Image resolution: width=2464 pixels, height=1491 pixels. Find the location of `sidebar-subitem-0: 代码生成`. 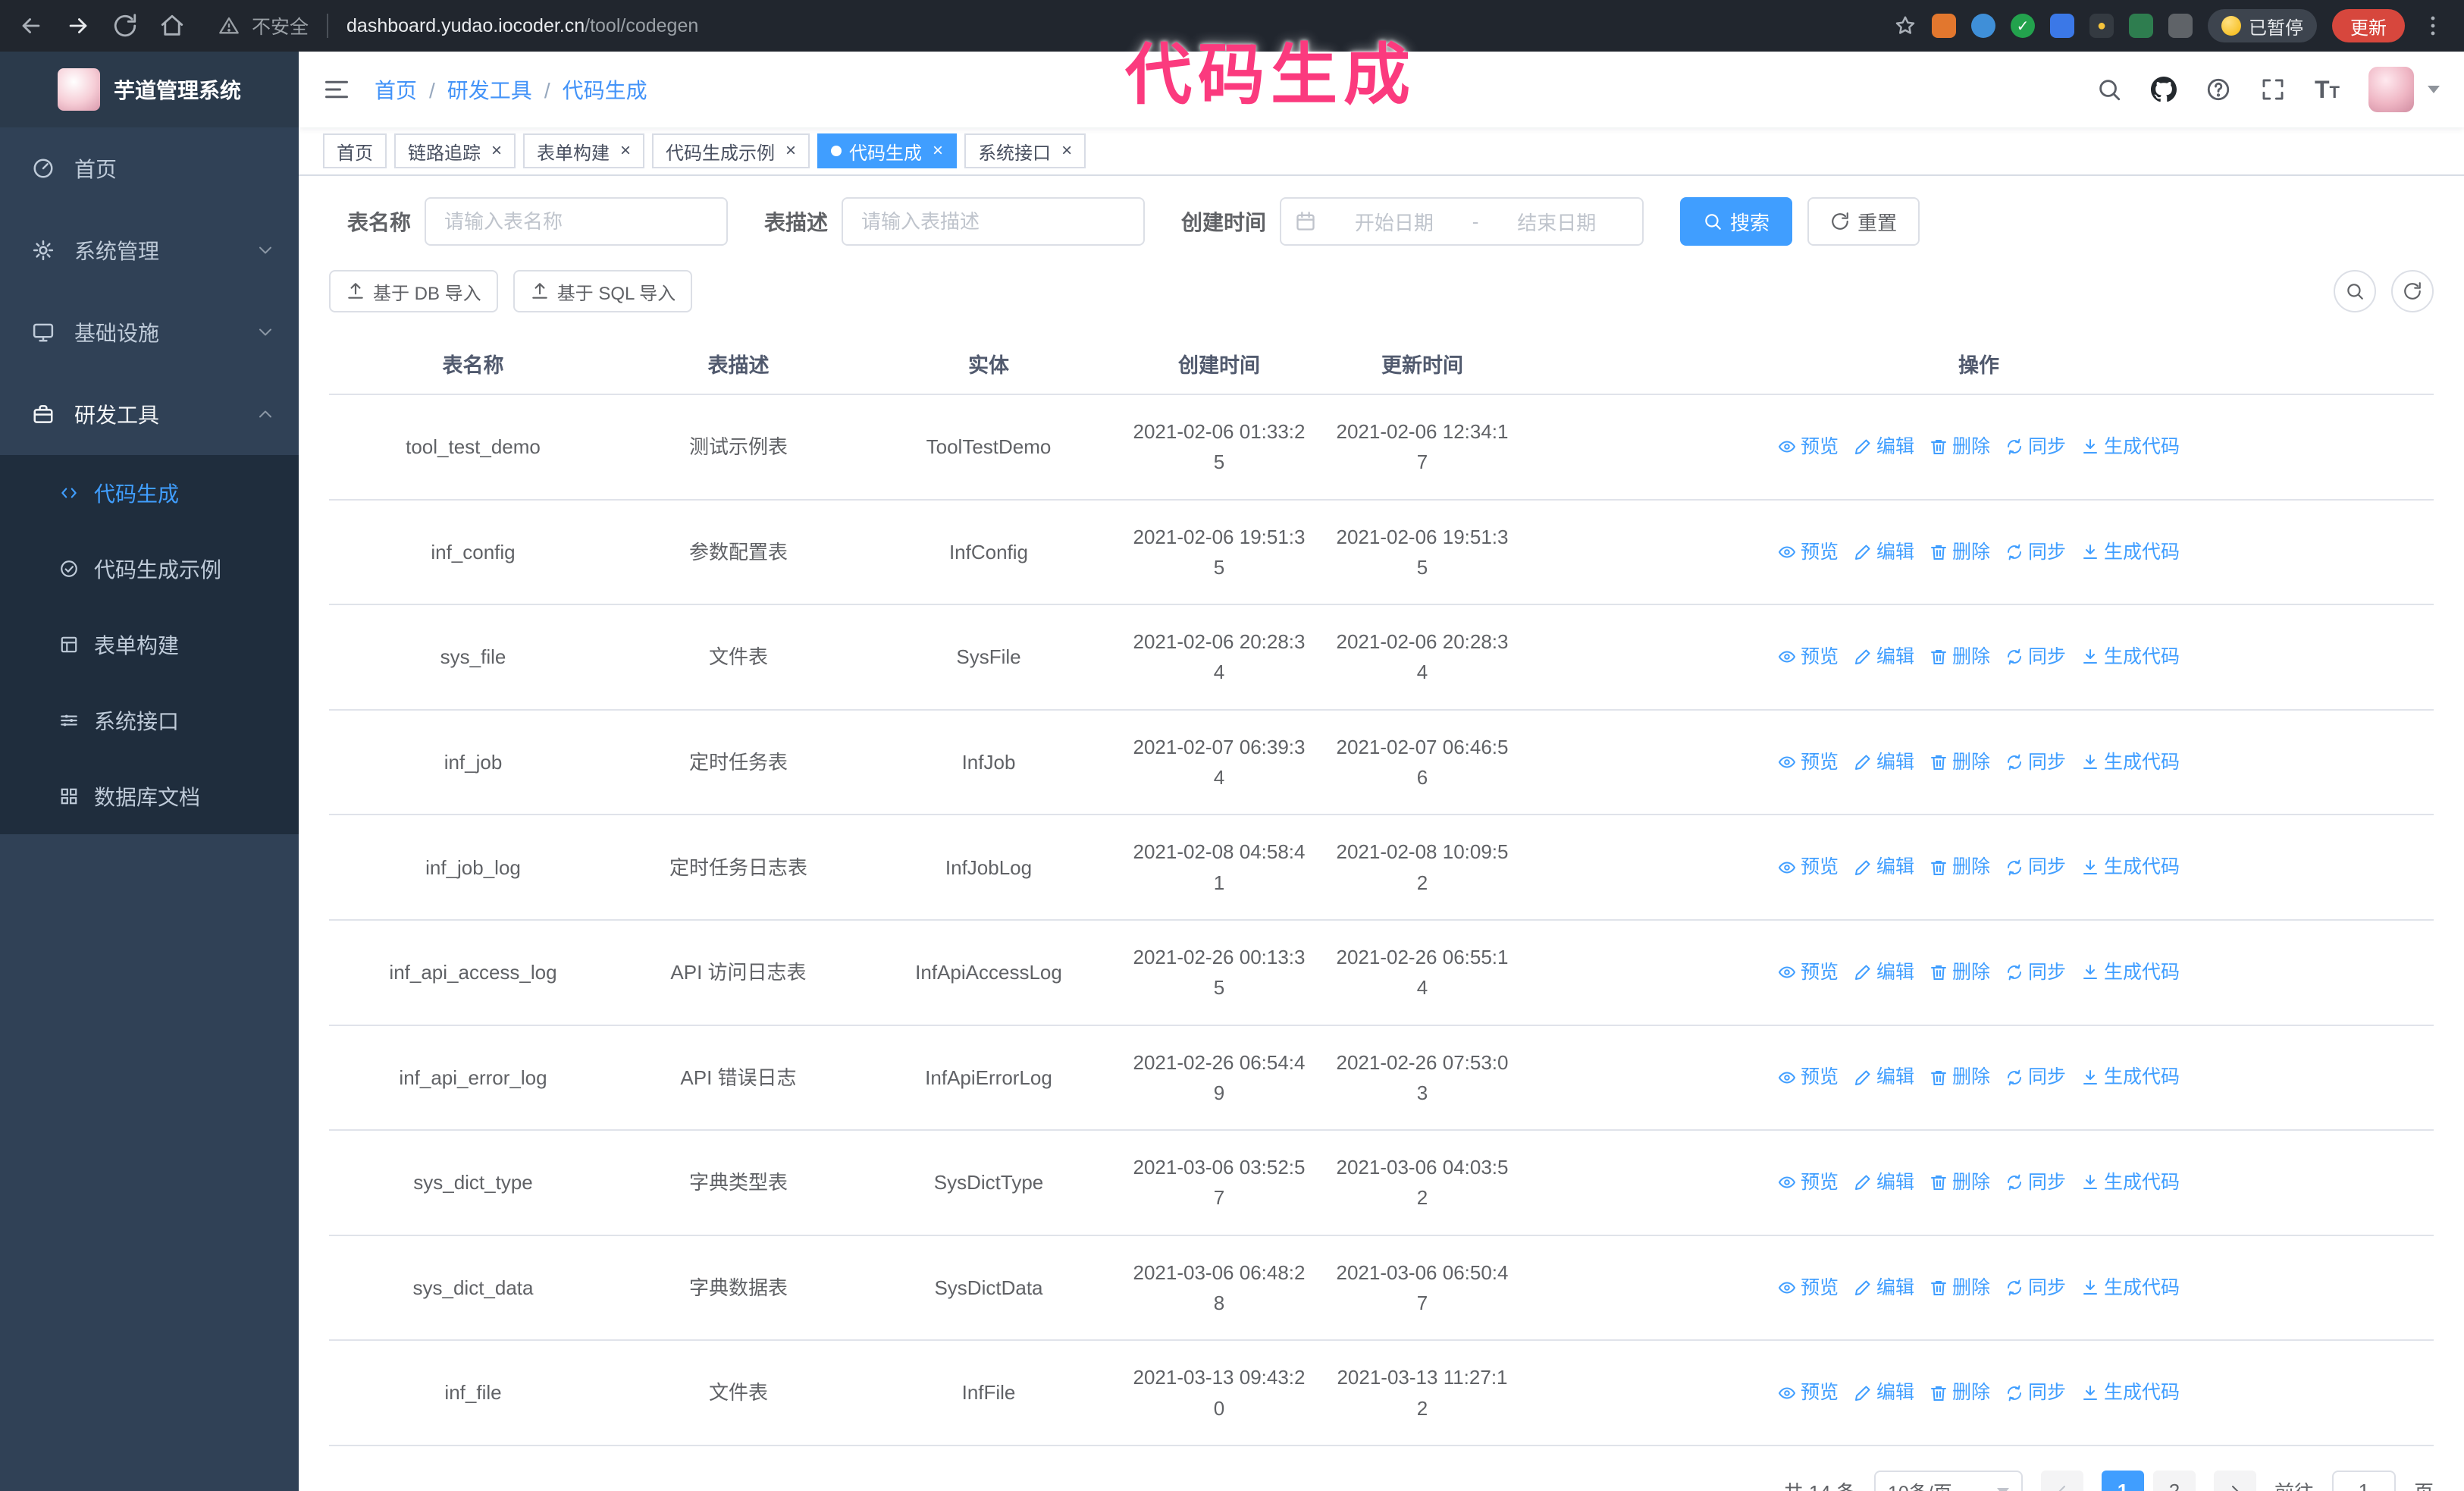

sidebar-subitem-0: 代码生成 is located at coordinates (150, 493).